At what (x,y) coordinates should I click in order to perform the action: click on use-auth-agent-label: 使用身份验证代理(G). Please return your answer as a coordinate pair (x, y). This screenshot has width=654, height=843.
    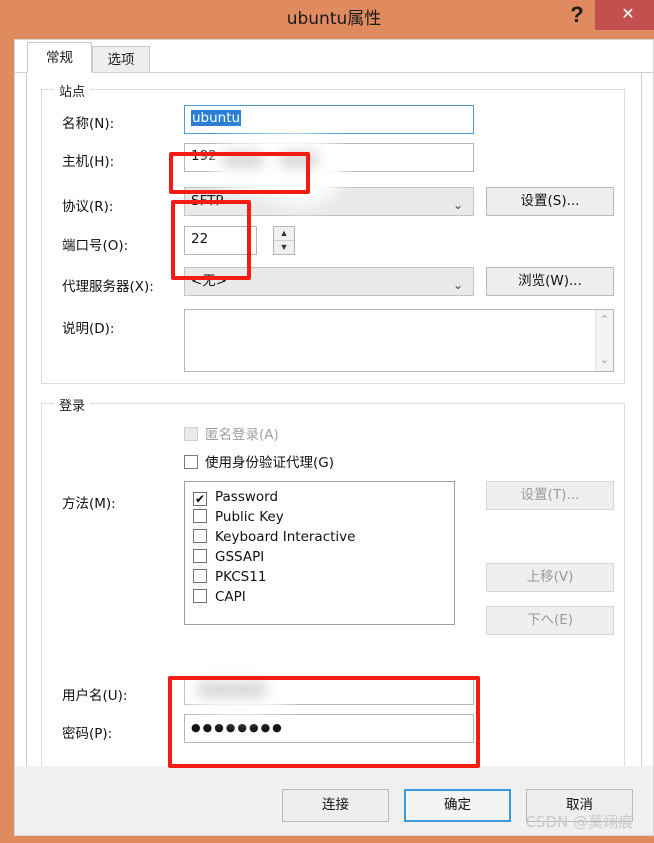
    Looking at the image, I should click on (269, 463).